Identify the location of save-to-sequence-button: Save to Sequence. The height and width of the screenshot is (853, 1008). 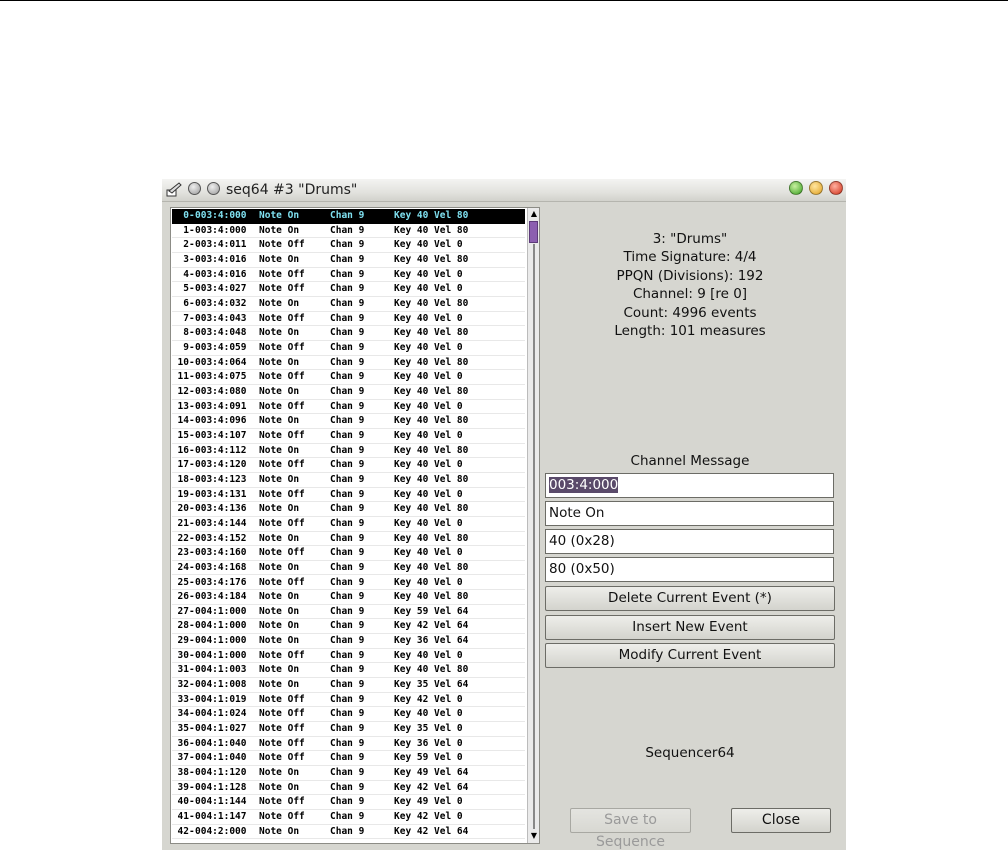
(630, 829).